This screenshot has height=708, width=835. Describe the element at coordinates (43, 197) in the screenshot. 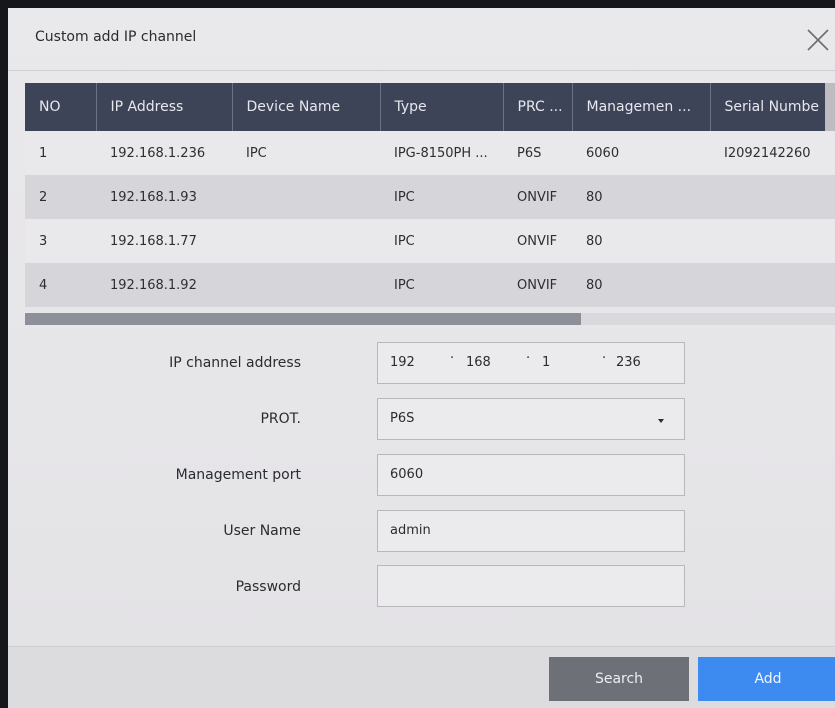

I see `cell-no: 2` at that location.